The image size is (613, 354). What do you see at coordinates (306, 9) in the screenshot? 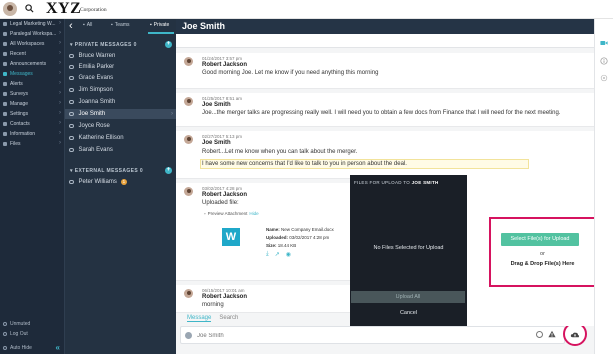
I see `top-bar: XYZ Corporation` at bounding box center [306, 9].